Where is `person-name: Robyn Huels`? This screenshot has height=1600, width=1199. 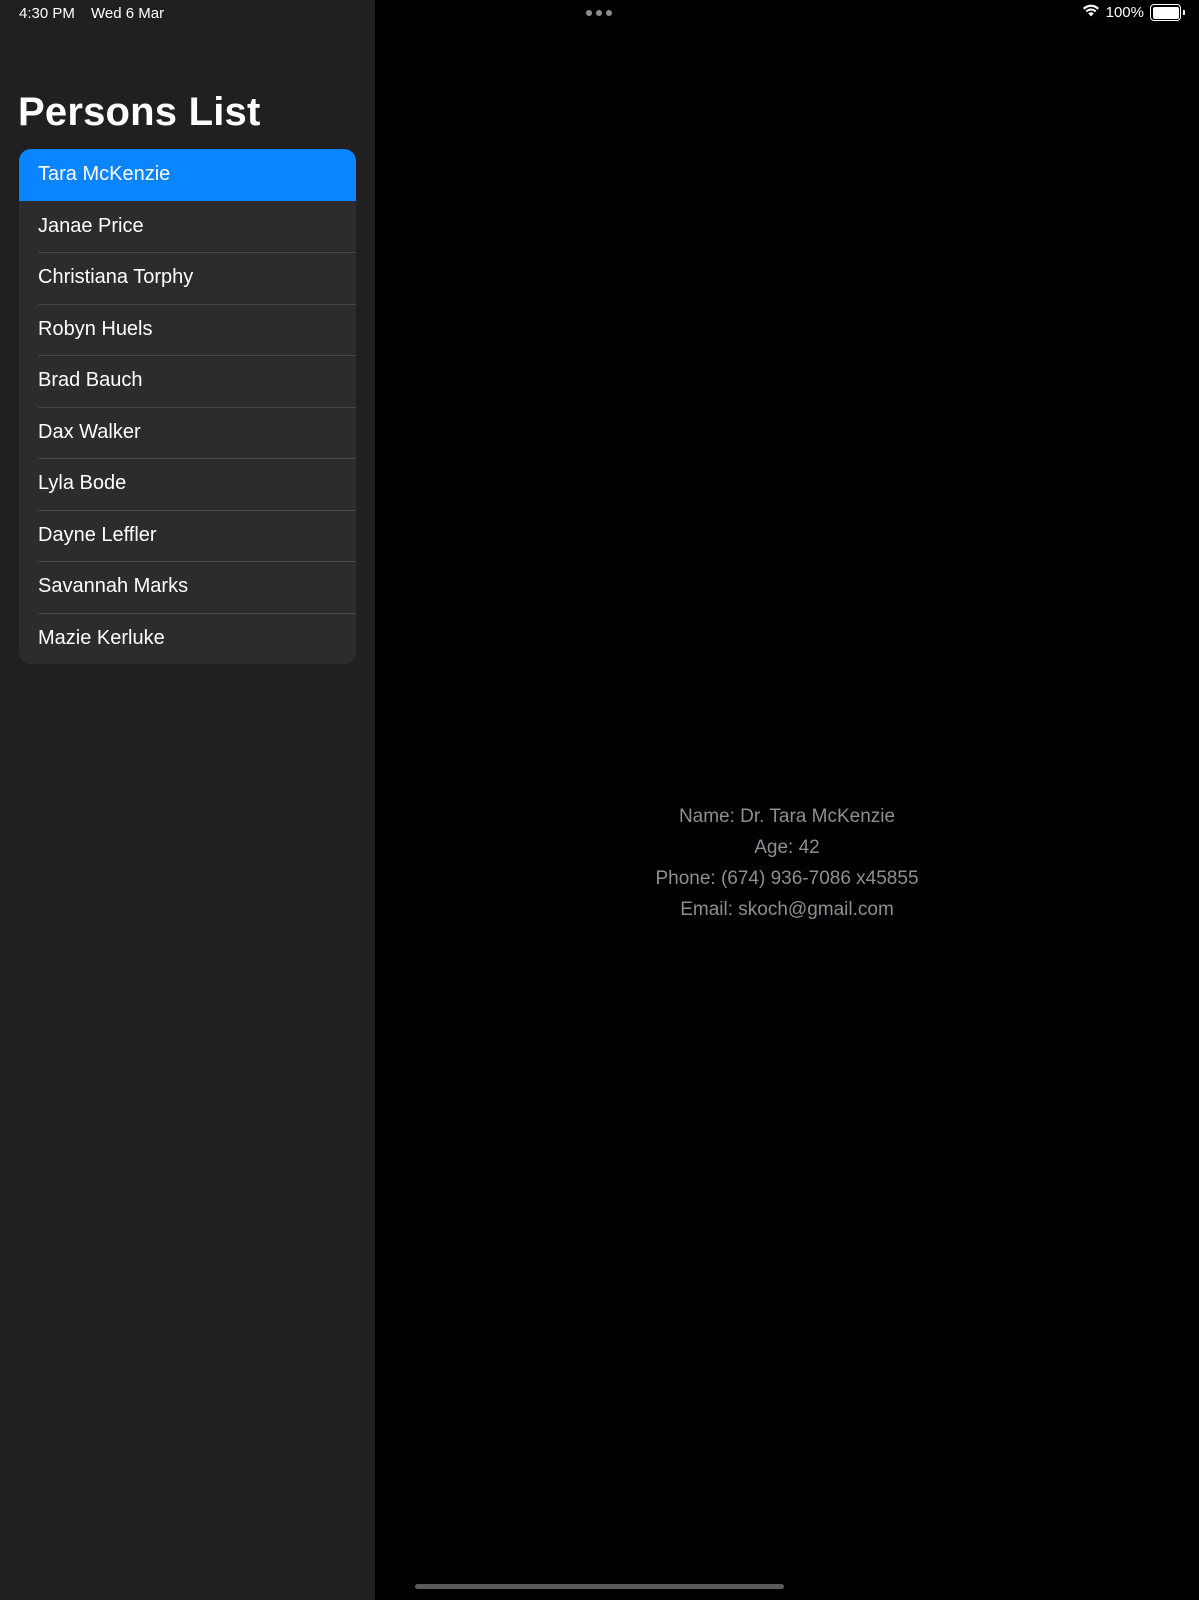 person-name: Robyn Huels is located at coordinates (95, 328).